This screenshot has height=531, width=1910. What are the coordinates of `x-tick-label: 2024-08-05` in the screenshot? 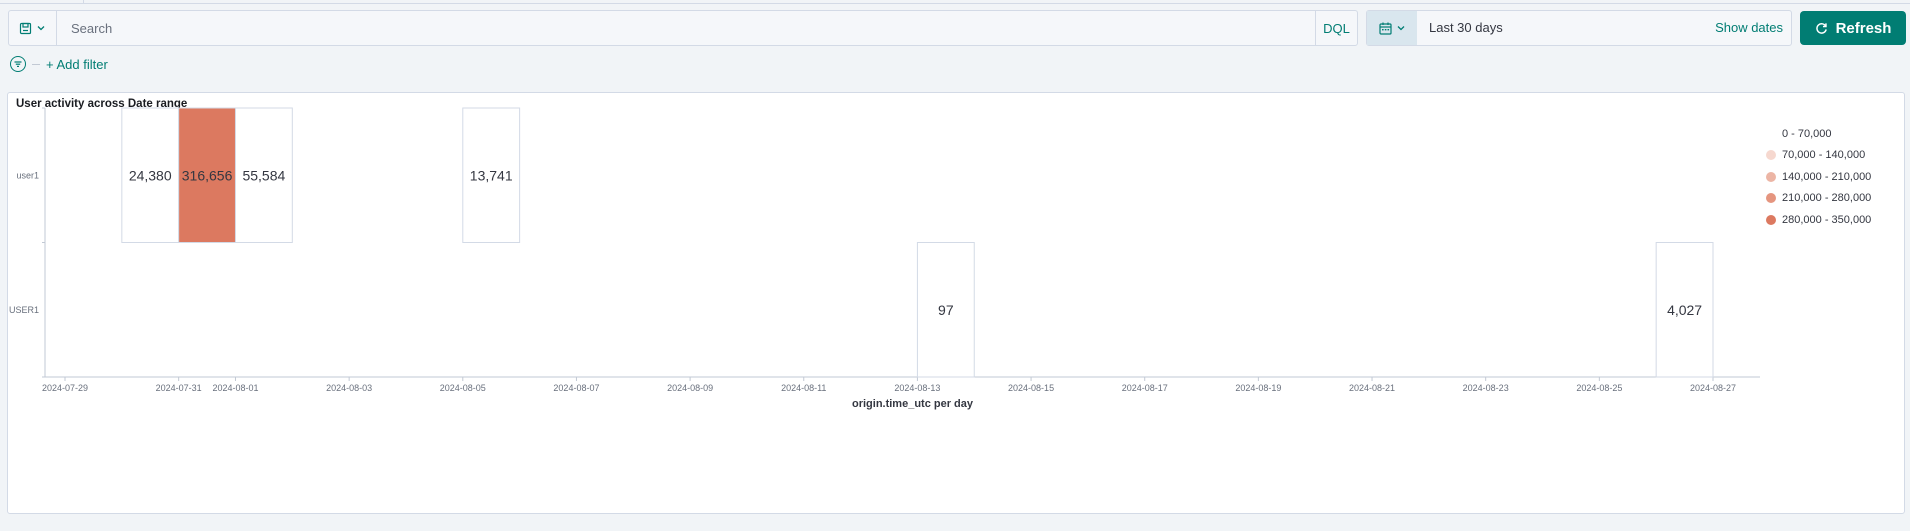 It's located at (463, 388).